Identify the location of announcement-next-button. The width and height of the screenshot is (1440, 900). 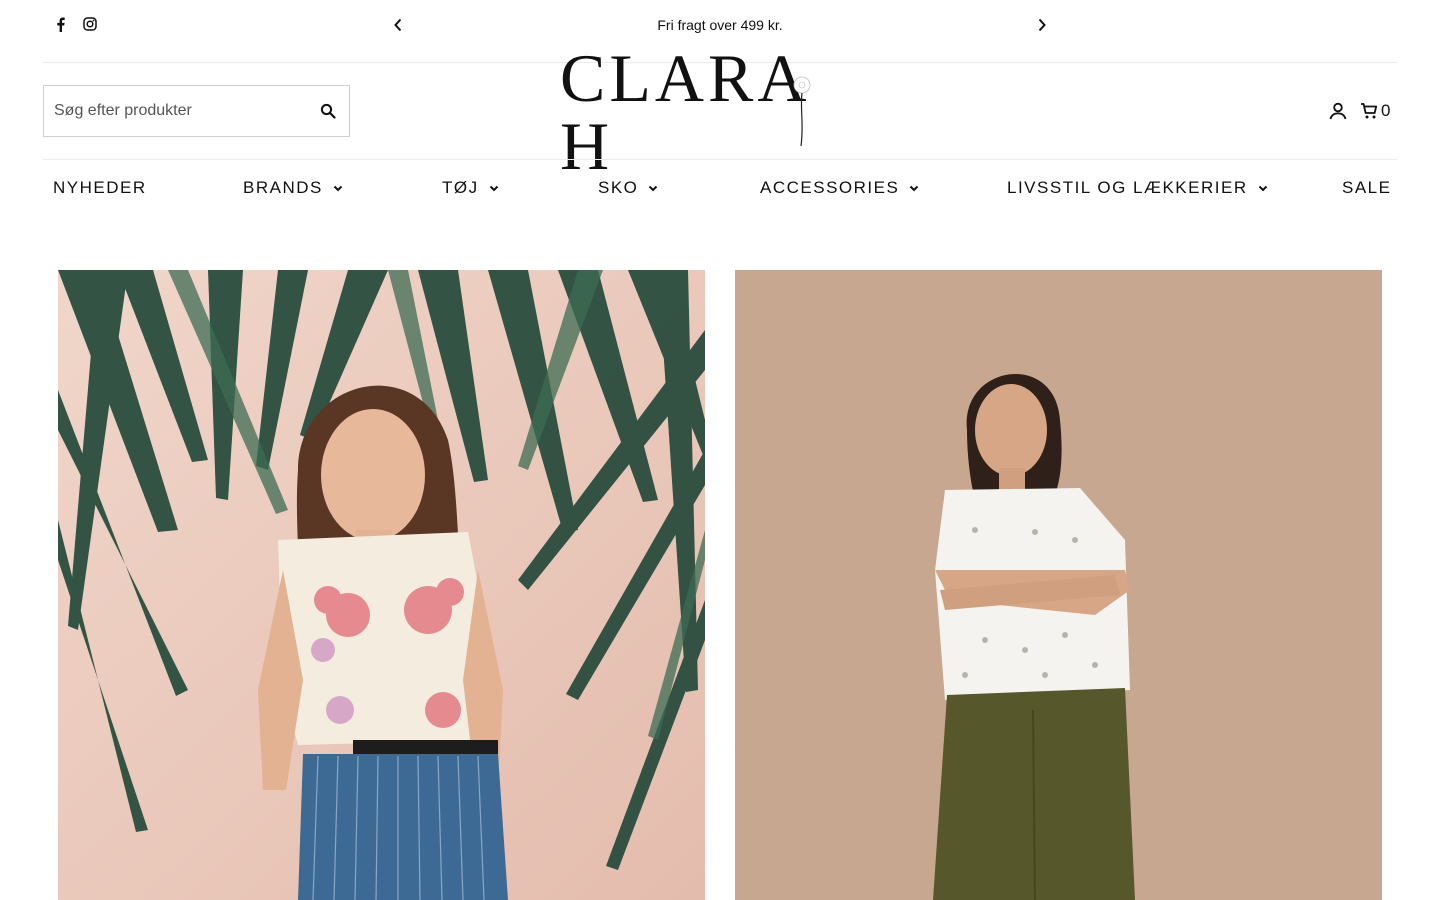
(1042, 25).